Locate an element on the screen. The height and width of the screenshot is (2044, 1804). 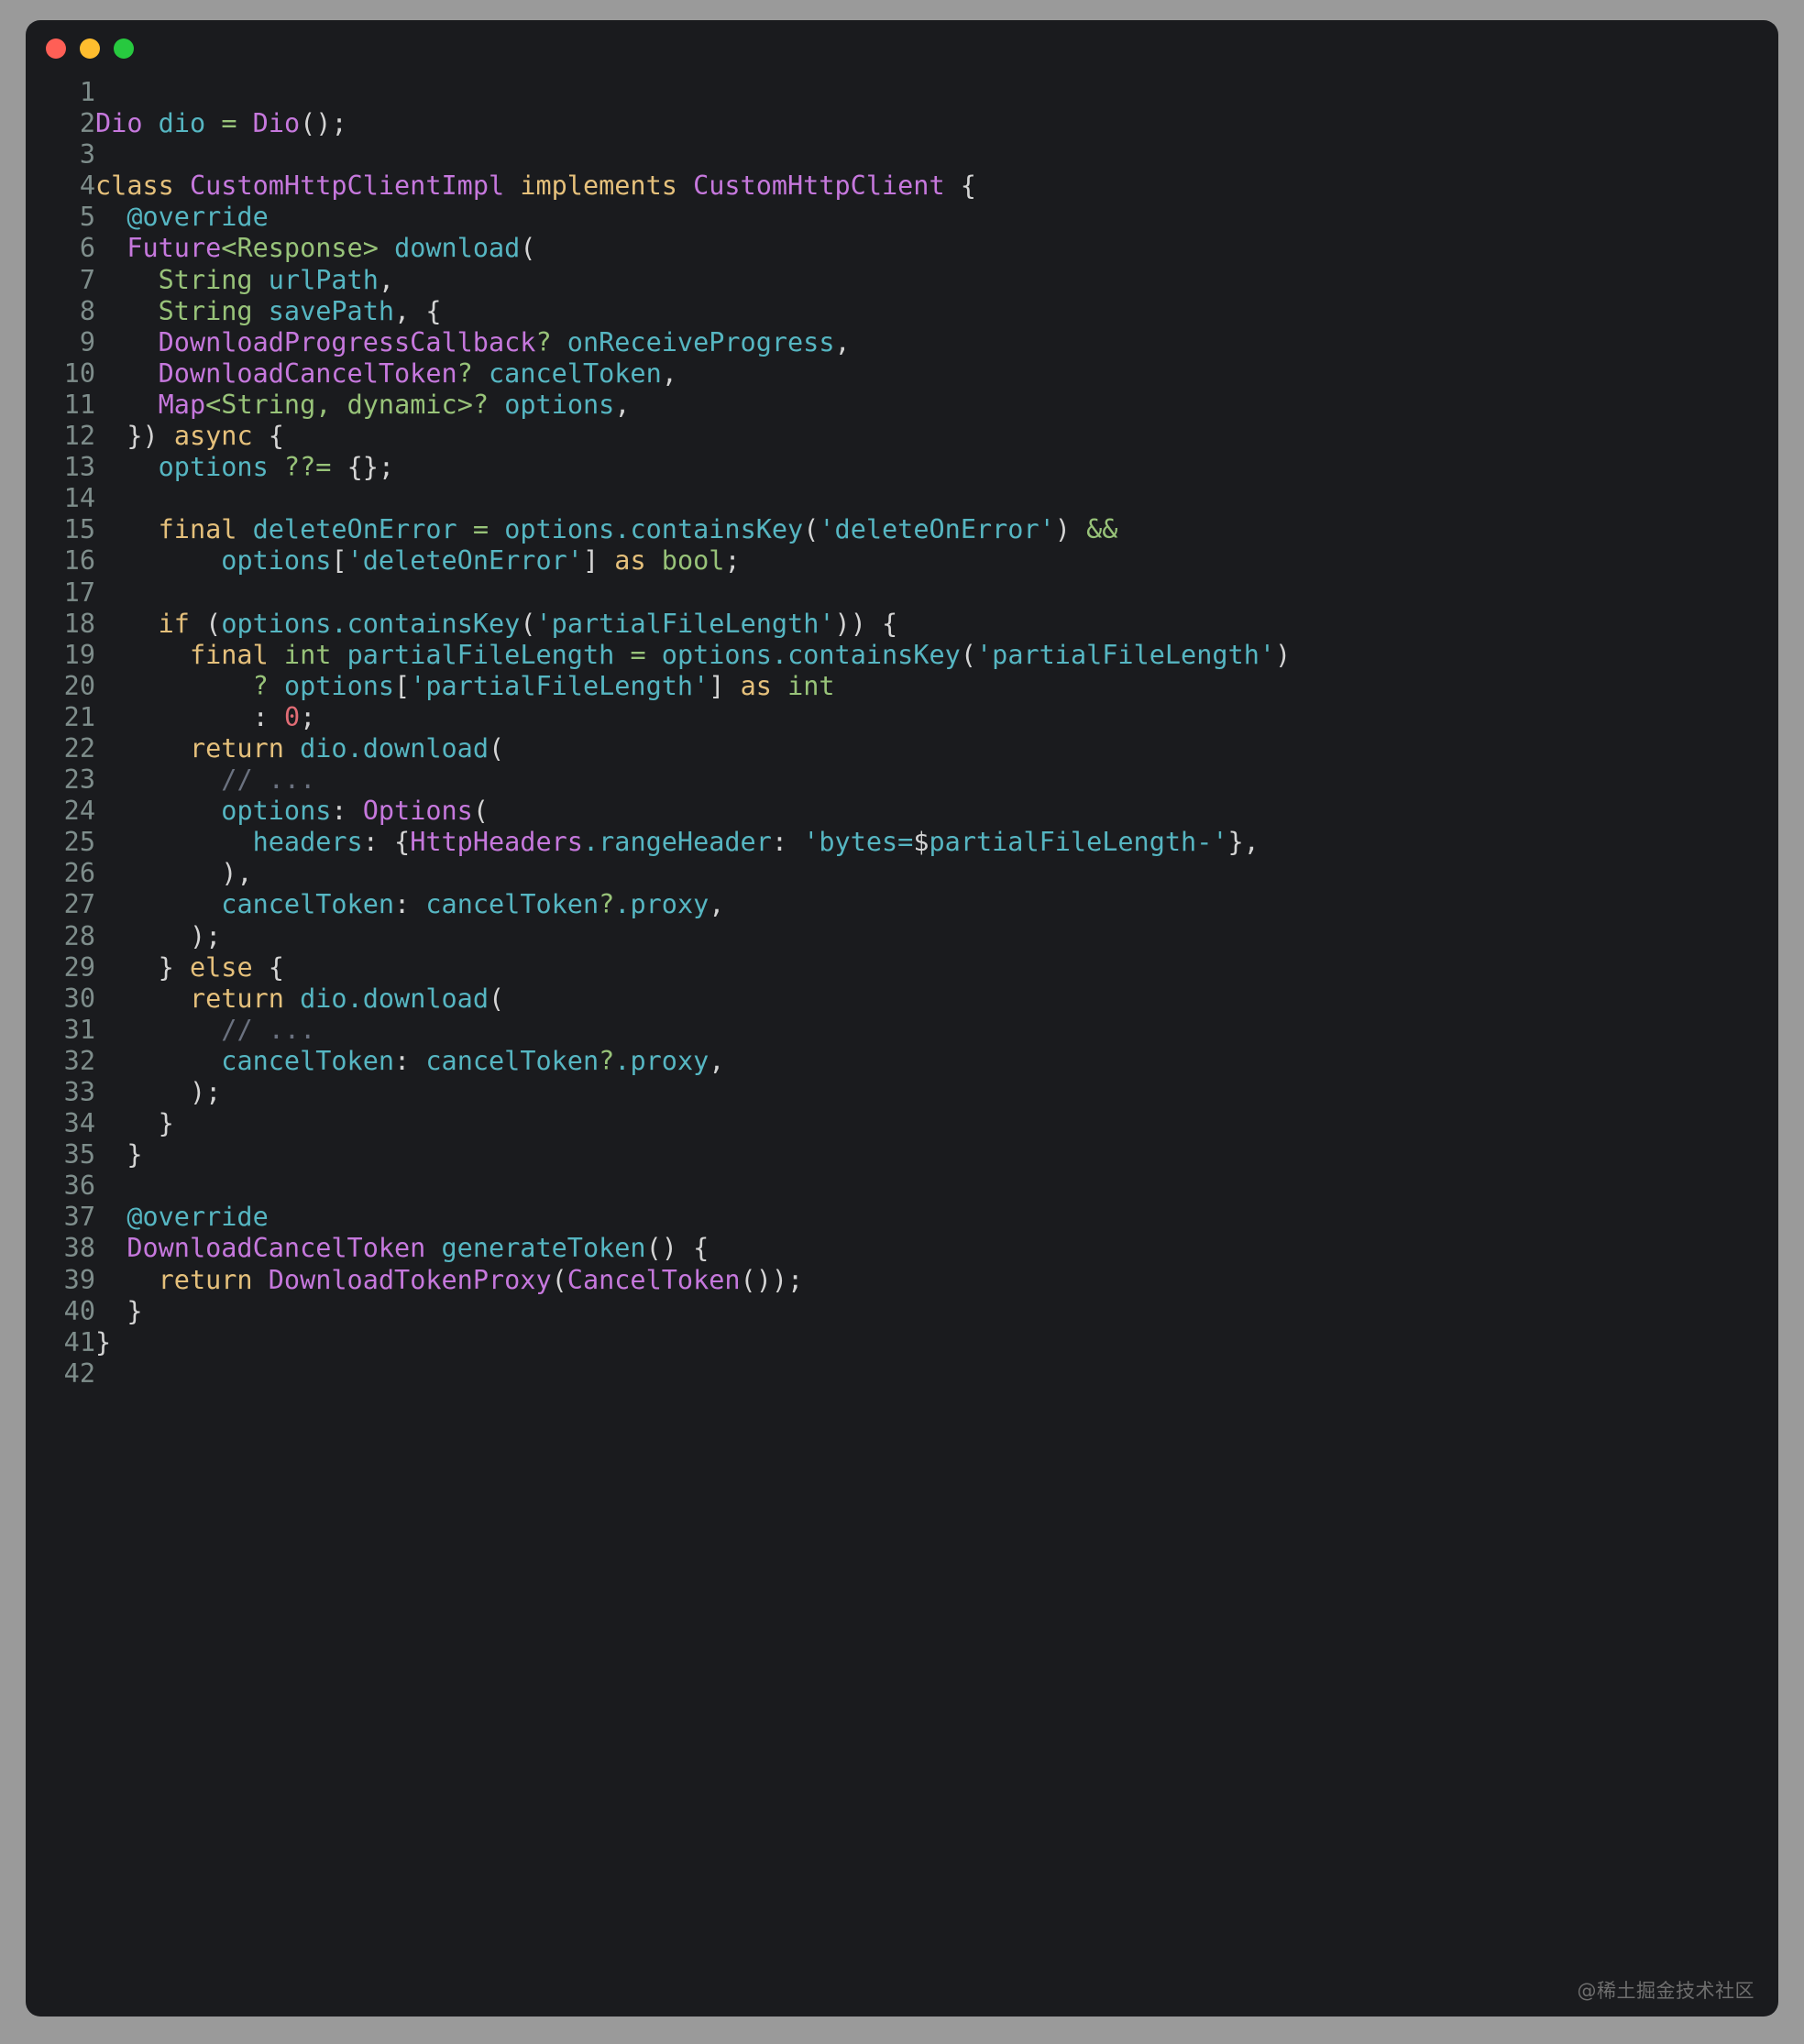
code-token: ] is located at coordinates (591, 561).